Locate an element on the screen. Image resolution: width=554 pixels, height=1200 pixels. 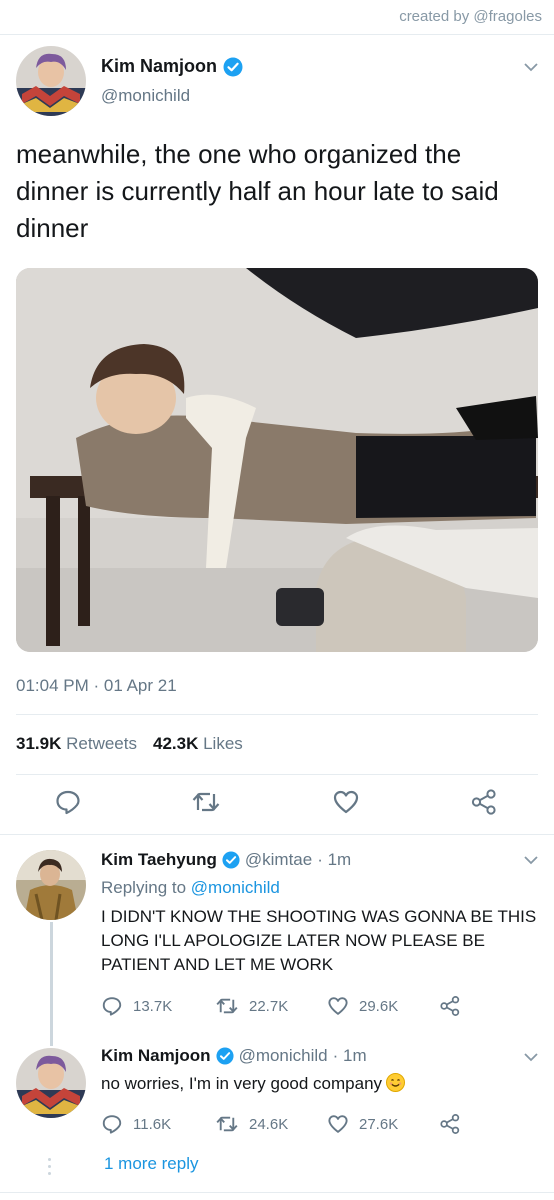
reply-author-name: Kim Namjoon is located at coordinates (156, 1056).